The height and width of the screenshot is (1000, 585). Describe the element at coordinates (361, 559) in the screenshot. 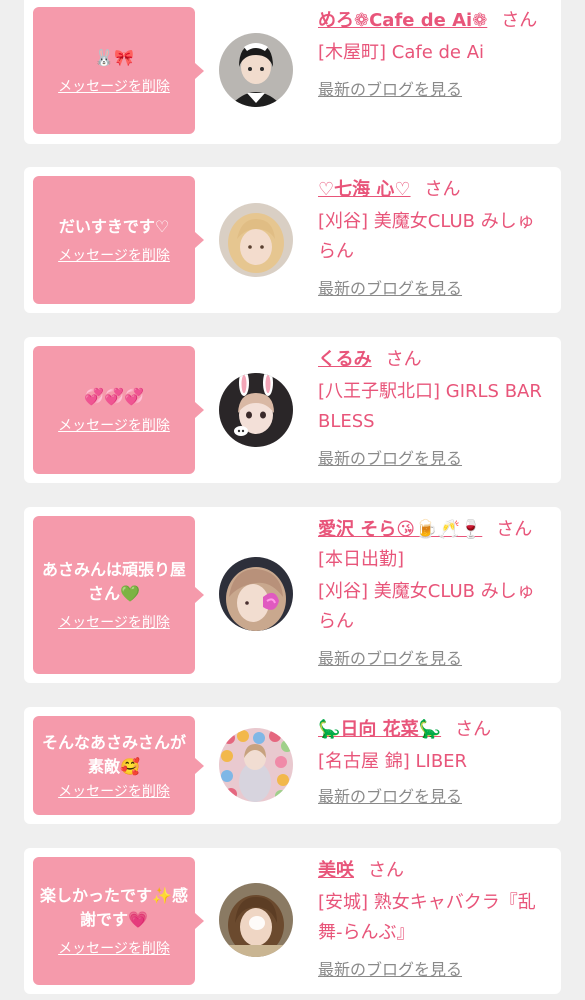

I see `name-extra: [本日出勤]` at that location.